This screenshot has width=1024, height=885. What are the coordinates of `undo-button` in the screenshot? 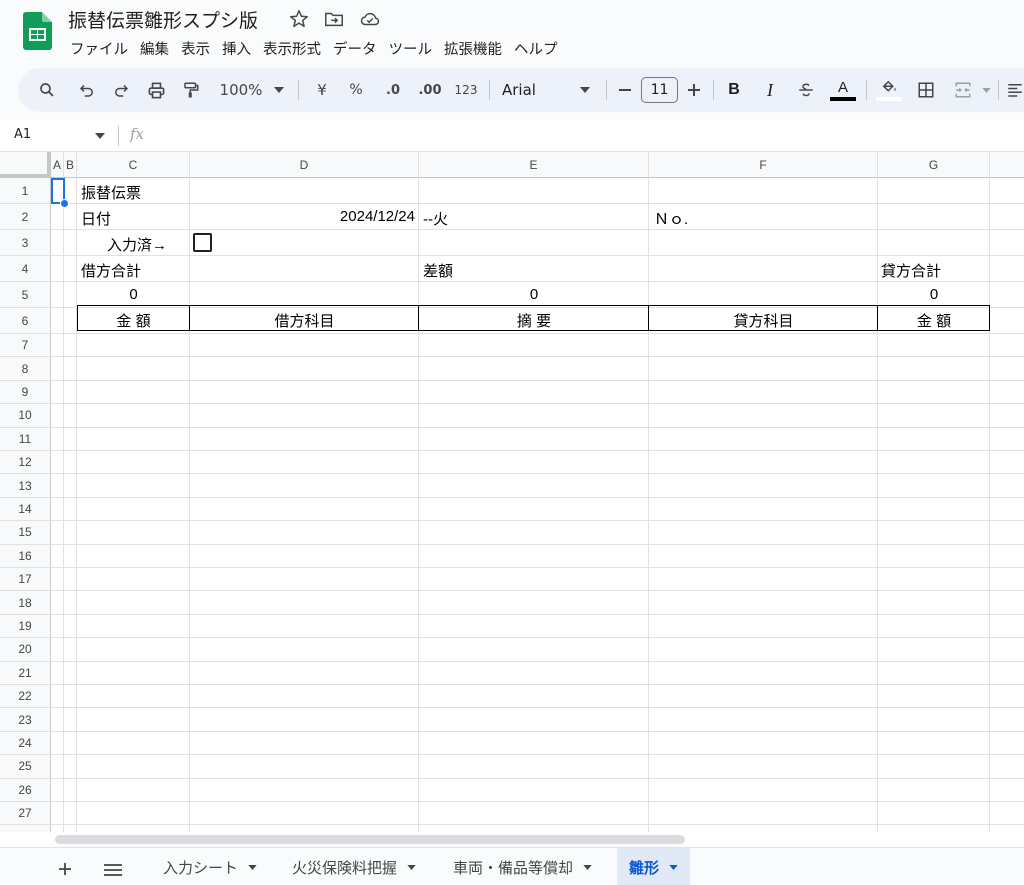 It's located at (87, 90).